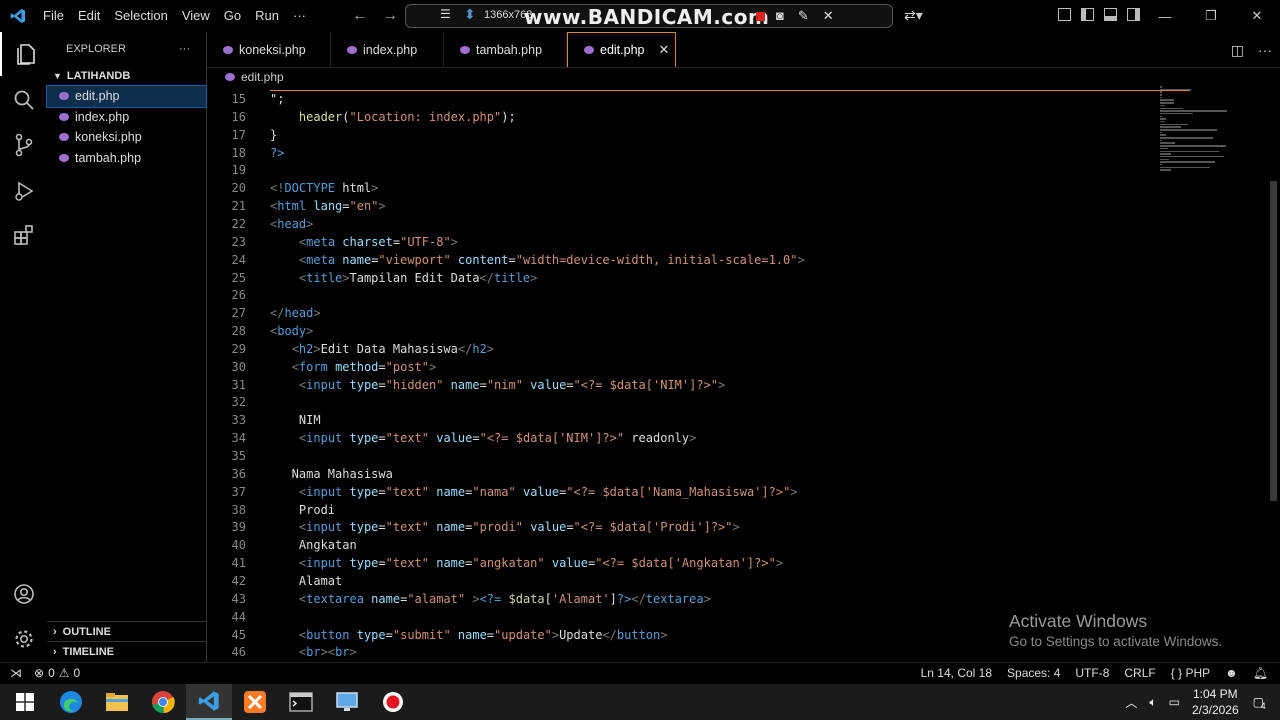 This screenshot has width=1280, height=720. I want to click on line-ending: CRLF, so click(1139, 673).